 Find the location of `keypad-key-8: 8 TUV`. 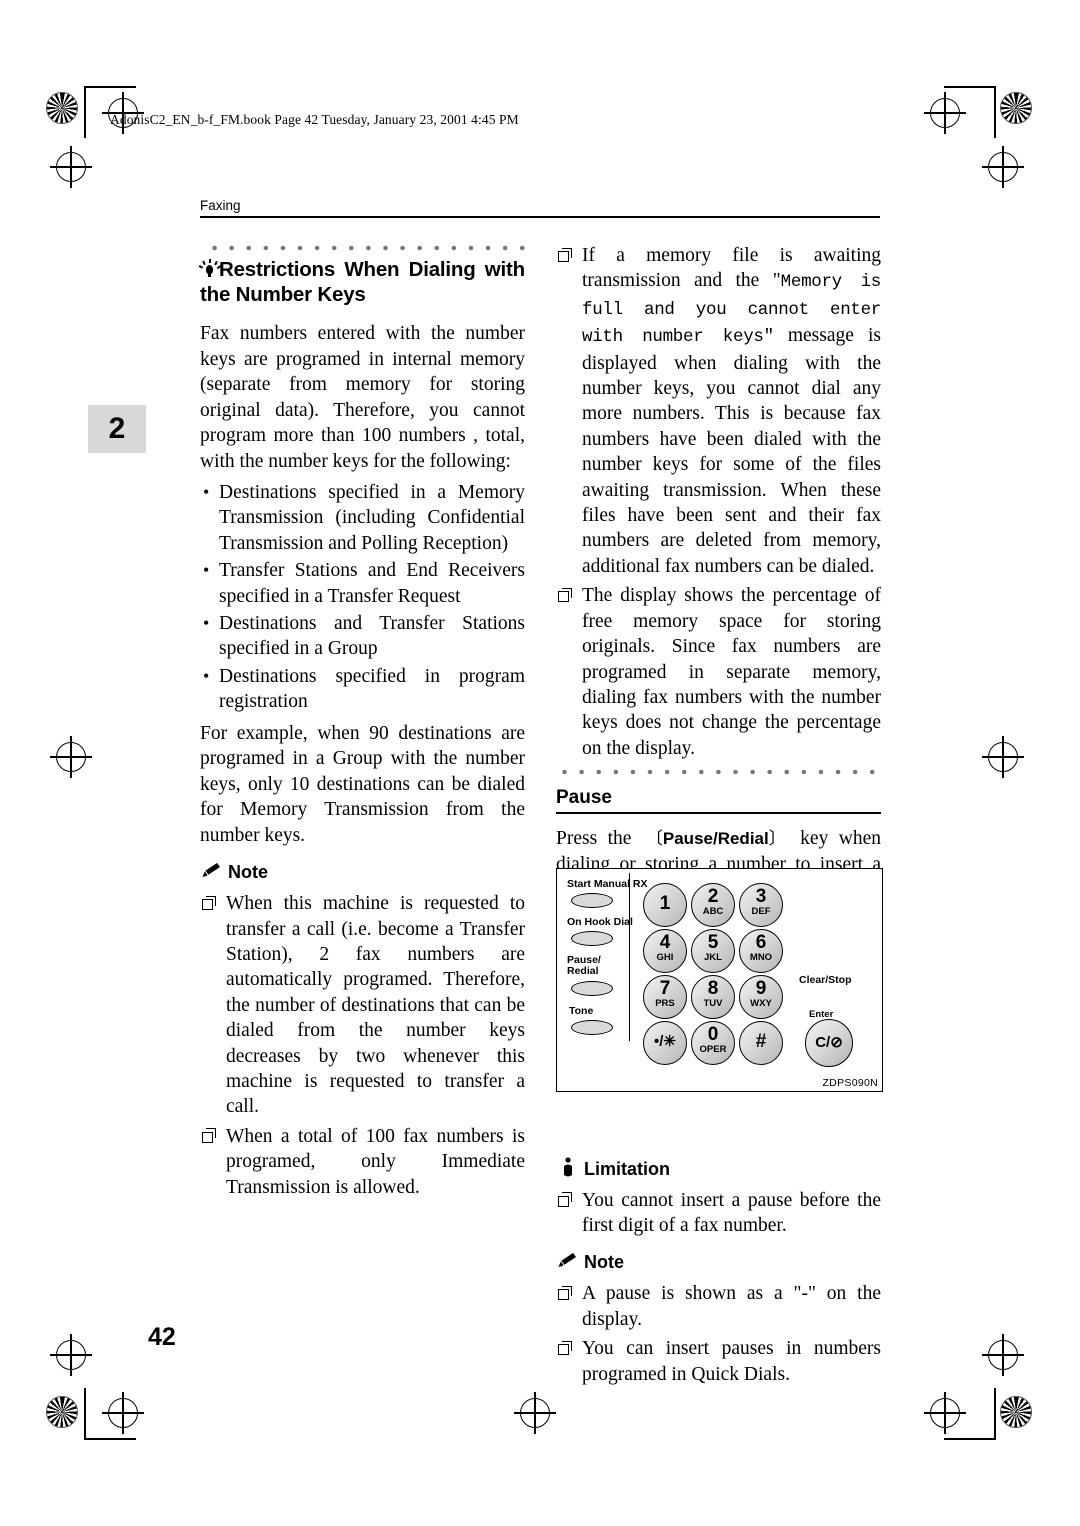

keypad-key-8: 8 TUV is located at coordinates (713, 997).